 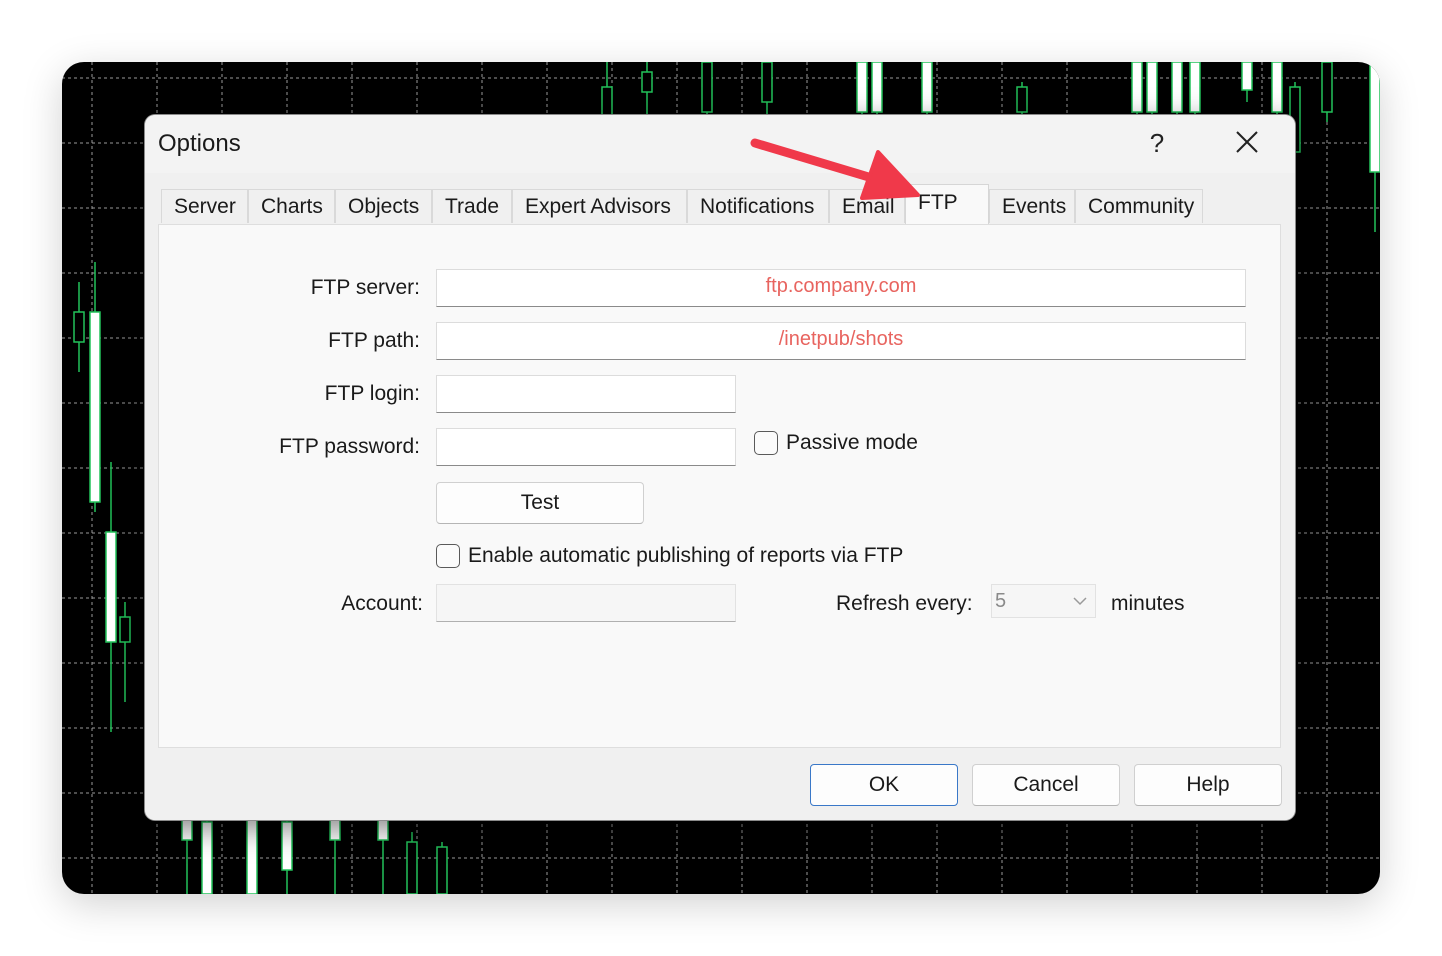 What do you see at coordinates (904, 603) in the screenshot?
I see `refresh-every-label: Refresh every:` at bounding box center [904, 603].